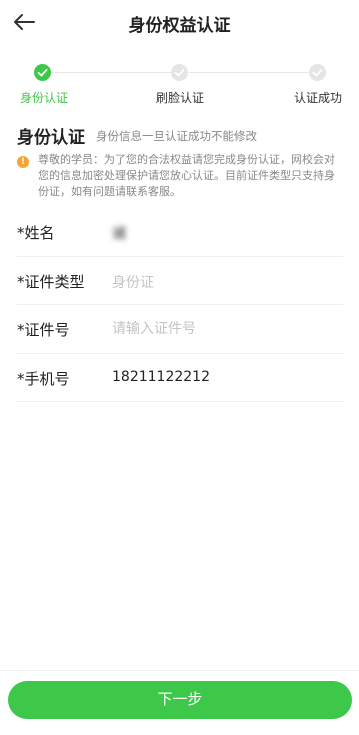 This screenshot has height=735, width=359. Describe the element at coordinates (180, 98) in the screenshot. I see `step-label-face: 刷脸认证` at that location.